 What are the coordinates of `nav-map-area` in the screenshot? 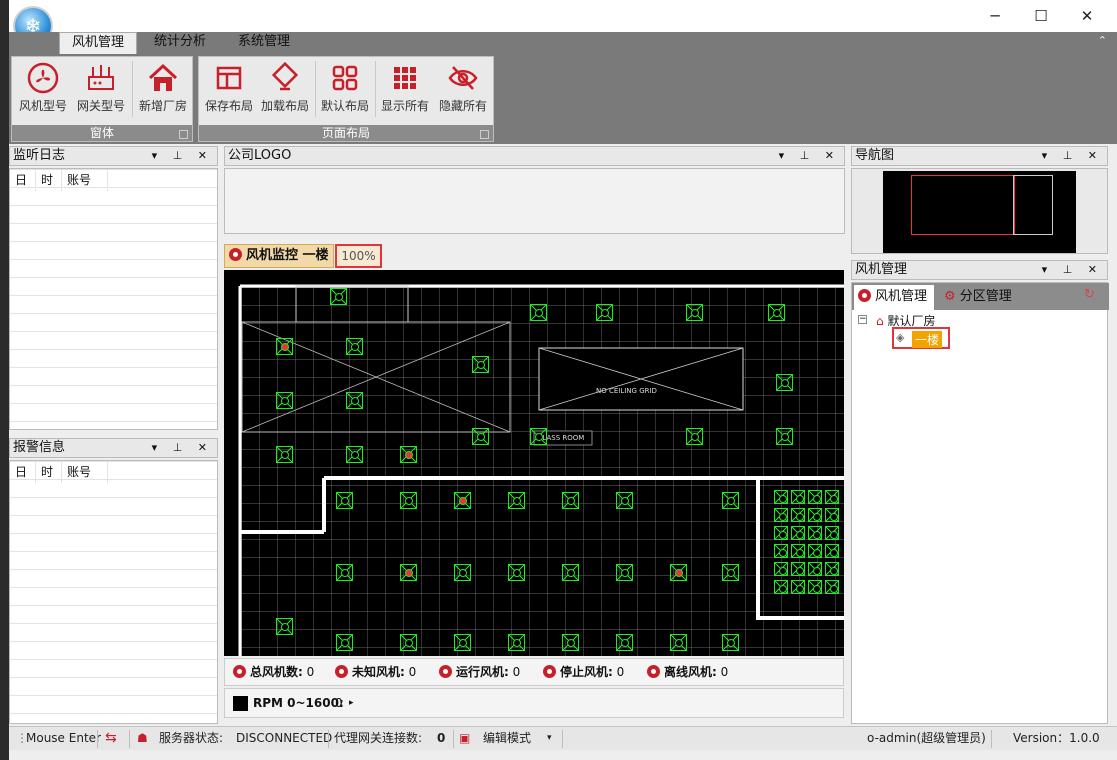 It's located at (979, 211).